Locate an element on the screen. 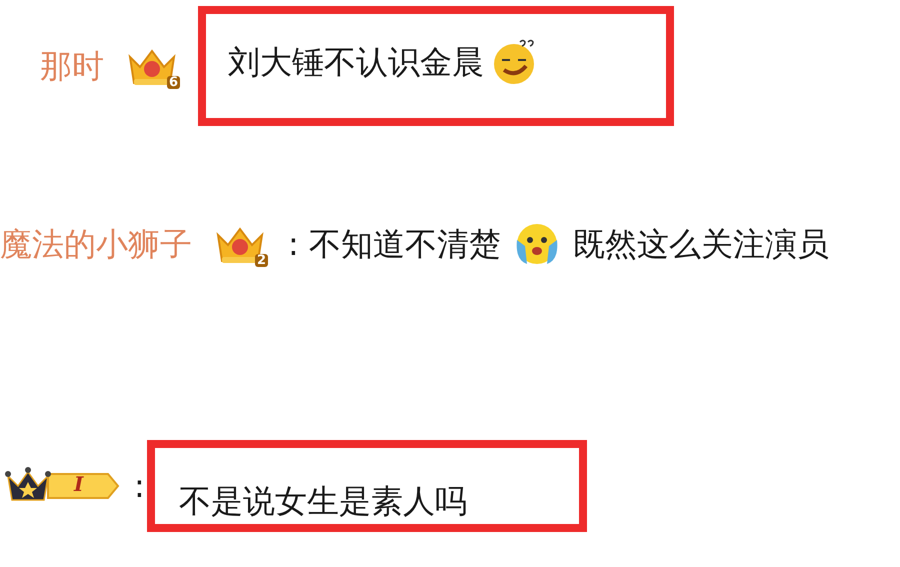 This screenshot has width=900, height=567. comment-text: 既然这么关注演员 is located at coordinates (700, 244).